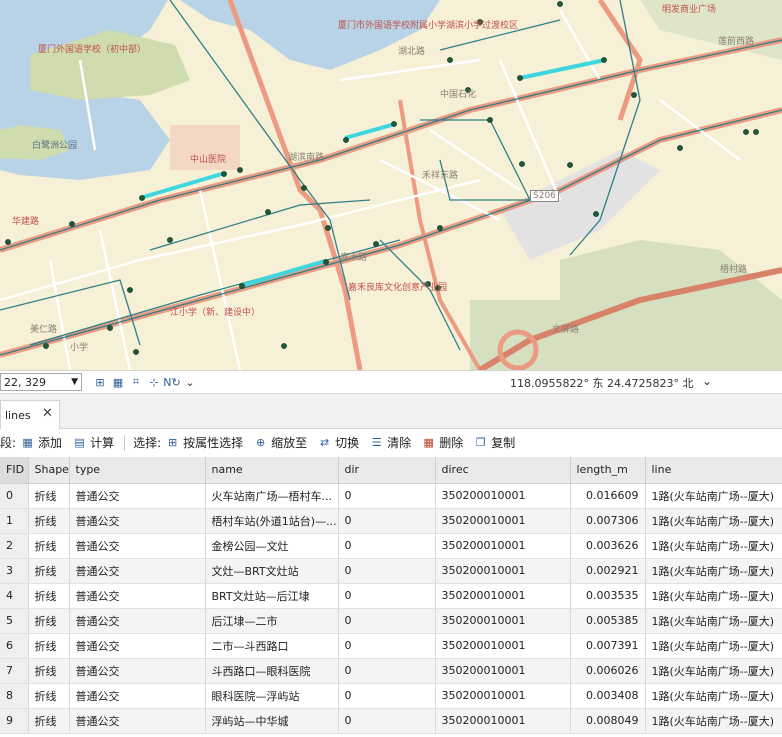 This screenshot has height=737, width=782. What do you see at coordinates (30, 414) in the screenshot?
I see `tab-lines: lines ✕` at bounding box center [30, 414].